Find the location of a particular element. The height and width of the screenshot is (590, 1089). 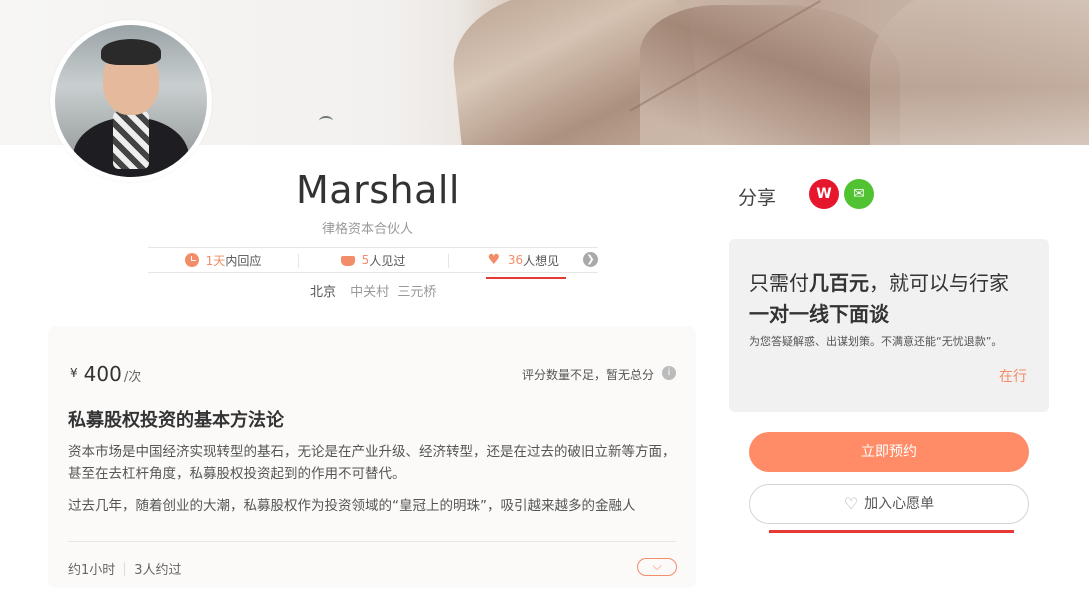

banner-bird-shape is located at coordinates (326, 121).